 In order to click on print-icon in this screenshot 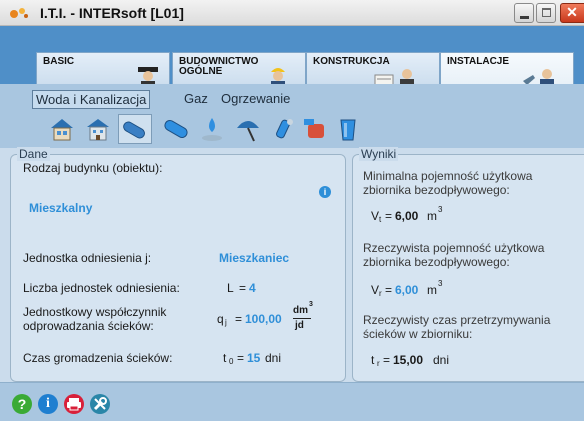, I will do `click(74, 404)`.